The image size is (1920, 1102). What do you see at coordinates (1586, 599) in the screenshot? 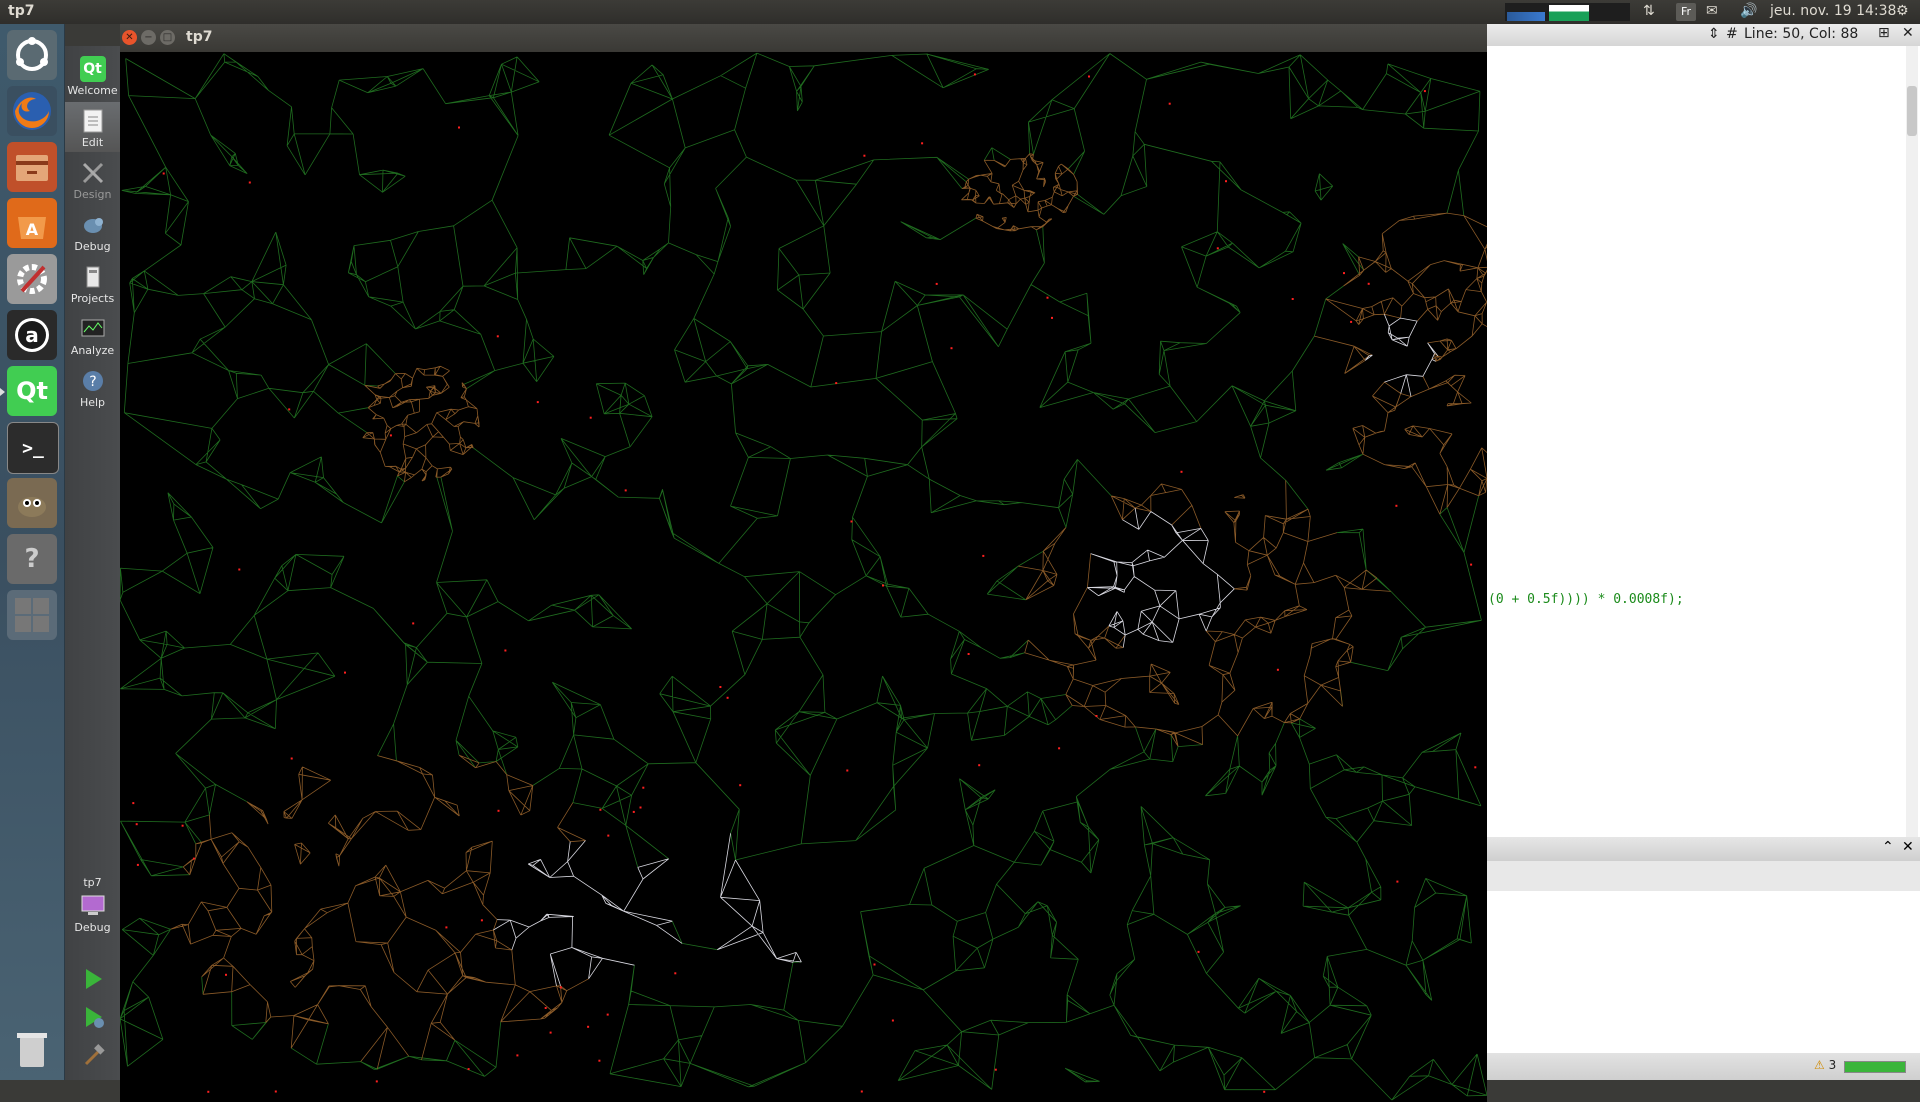
I see `code-line: (0 + 0.5f)))) * 0.0008f);` at bounding box center [1586, 599].